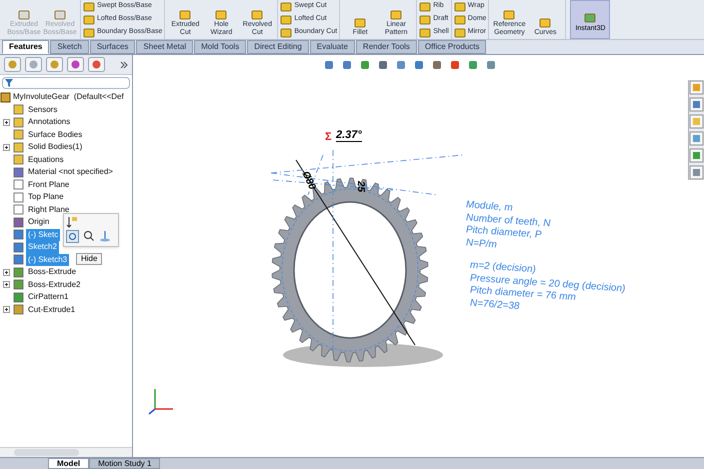 Image resolution: width=704 pixels, height=469 pixels. I want to click on scroll-bar, so click(66, 452).